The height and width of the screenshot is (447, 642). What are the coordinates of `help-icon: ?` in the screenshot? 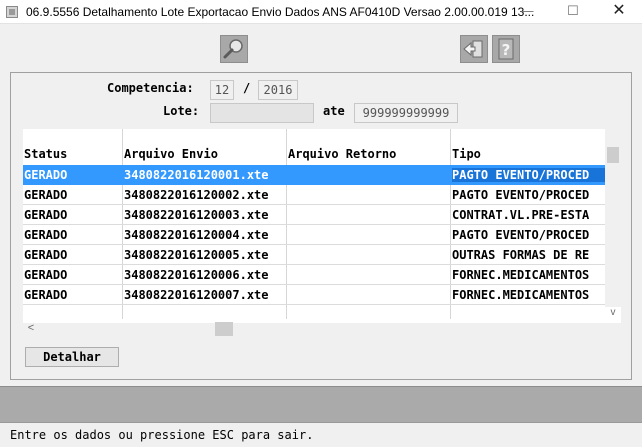 It's located at (506, 49).